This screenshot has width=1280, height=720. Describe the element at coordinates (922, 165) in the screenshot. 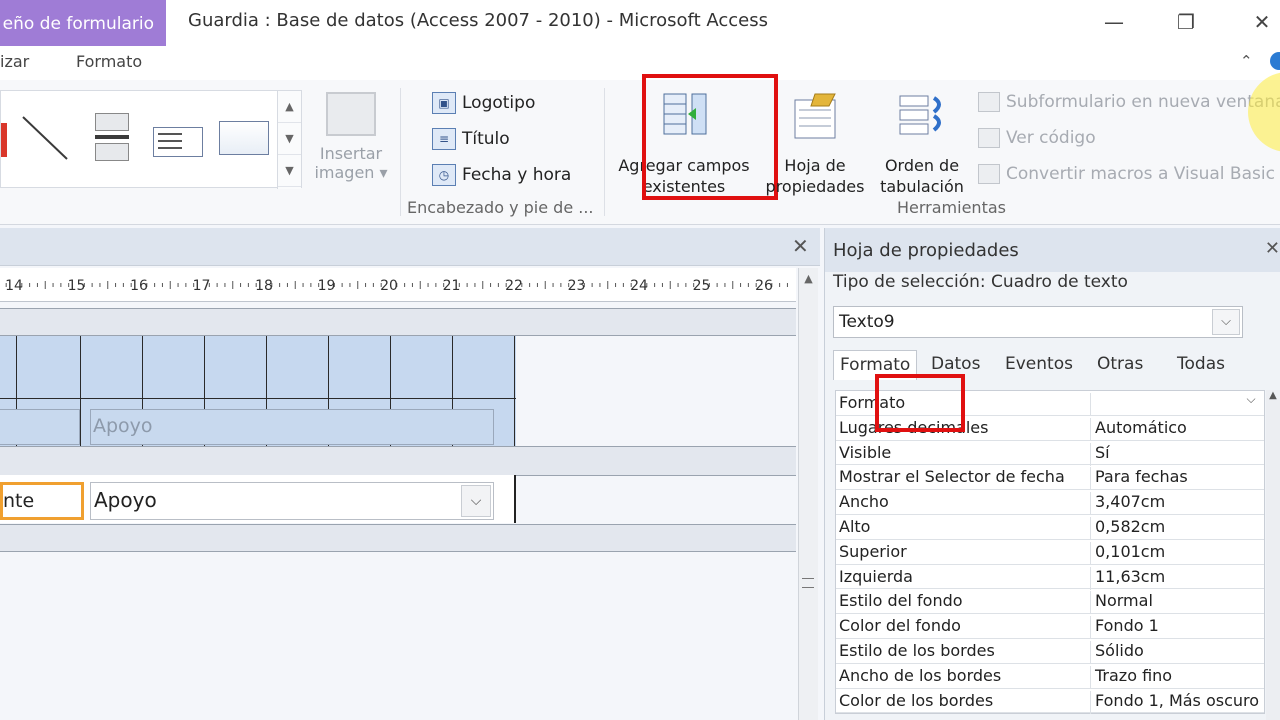

I see `tab-order-label-1: Orden de` at that location.